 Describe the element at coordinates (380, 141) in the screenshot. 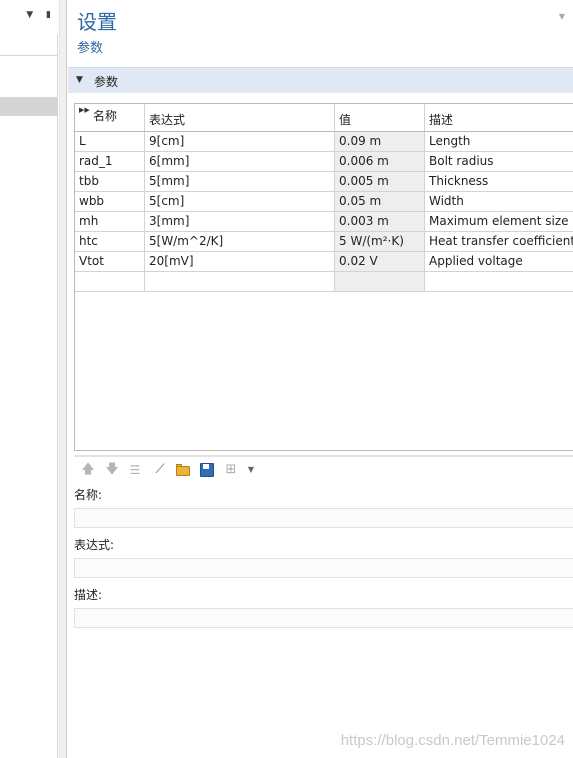

I see `cell-value: 0.09 m` at that location.